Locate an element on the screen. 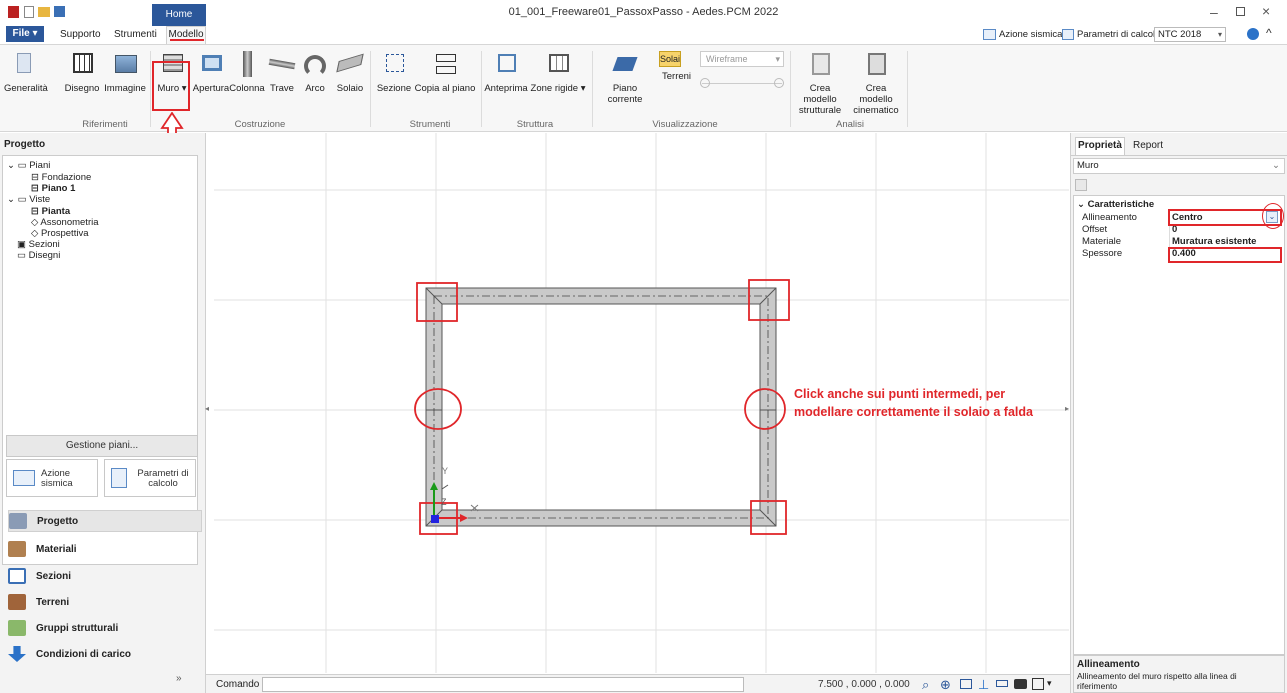  tree-fondazione-label: Fondazione is located at coordinates (66, 177).